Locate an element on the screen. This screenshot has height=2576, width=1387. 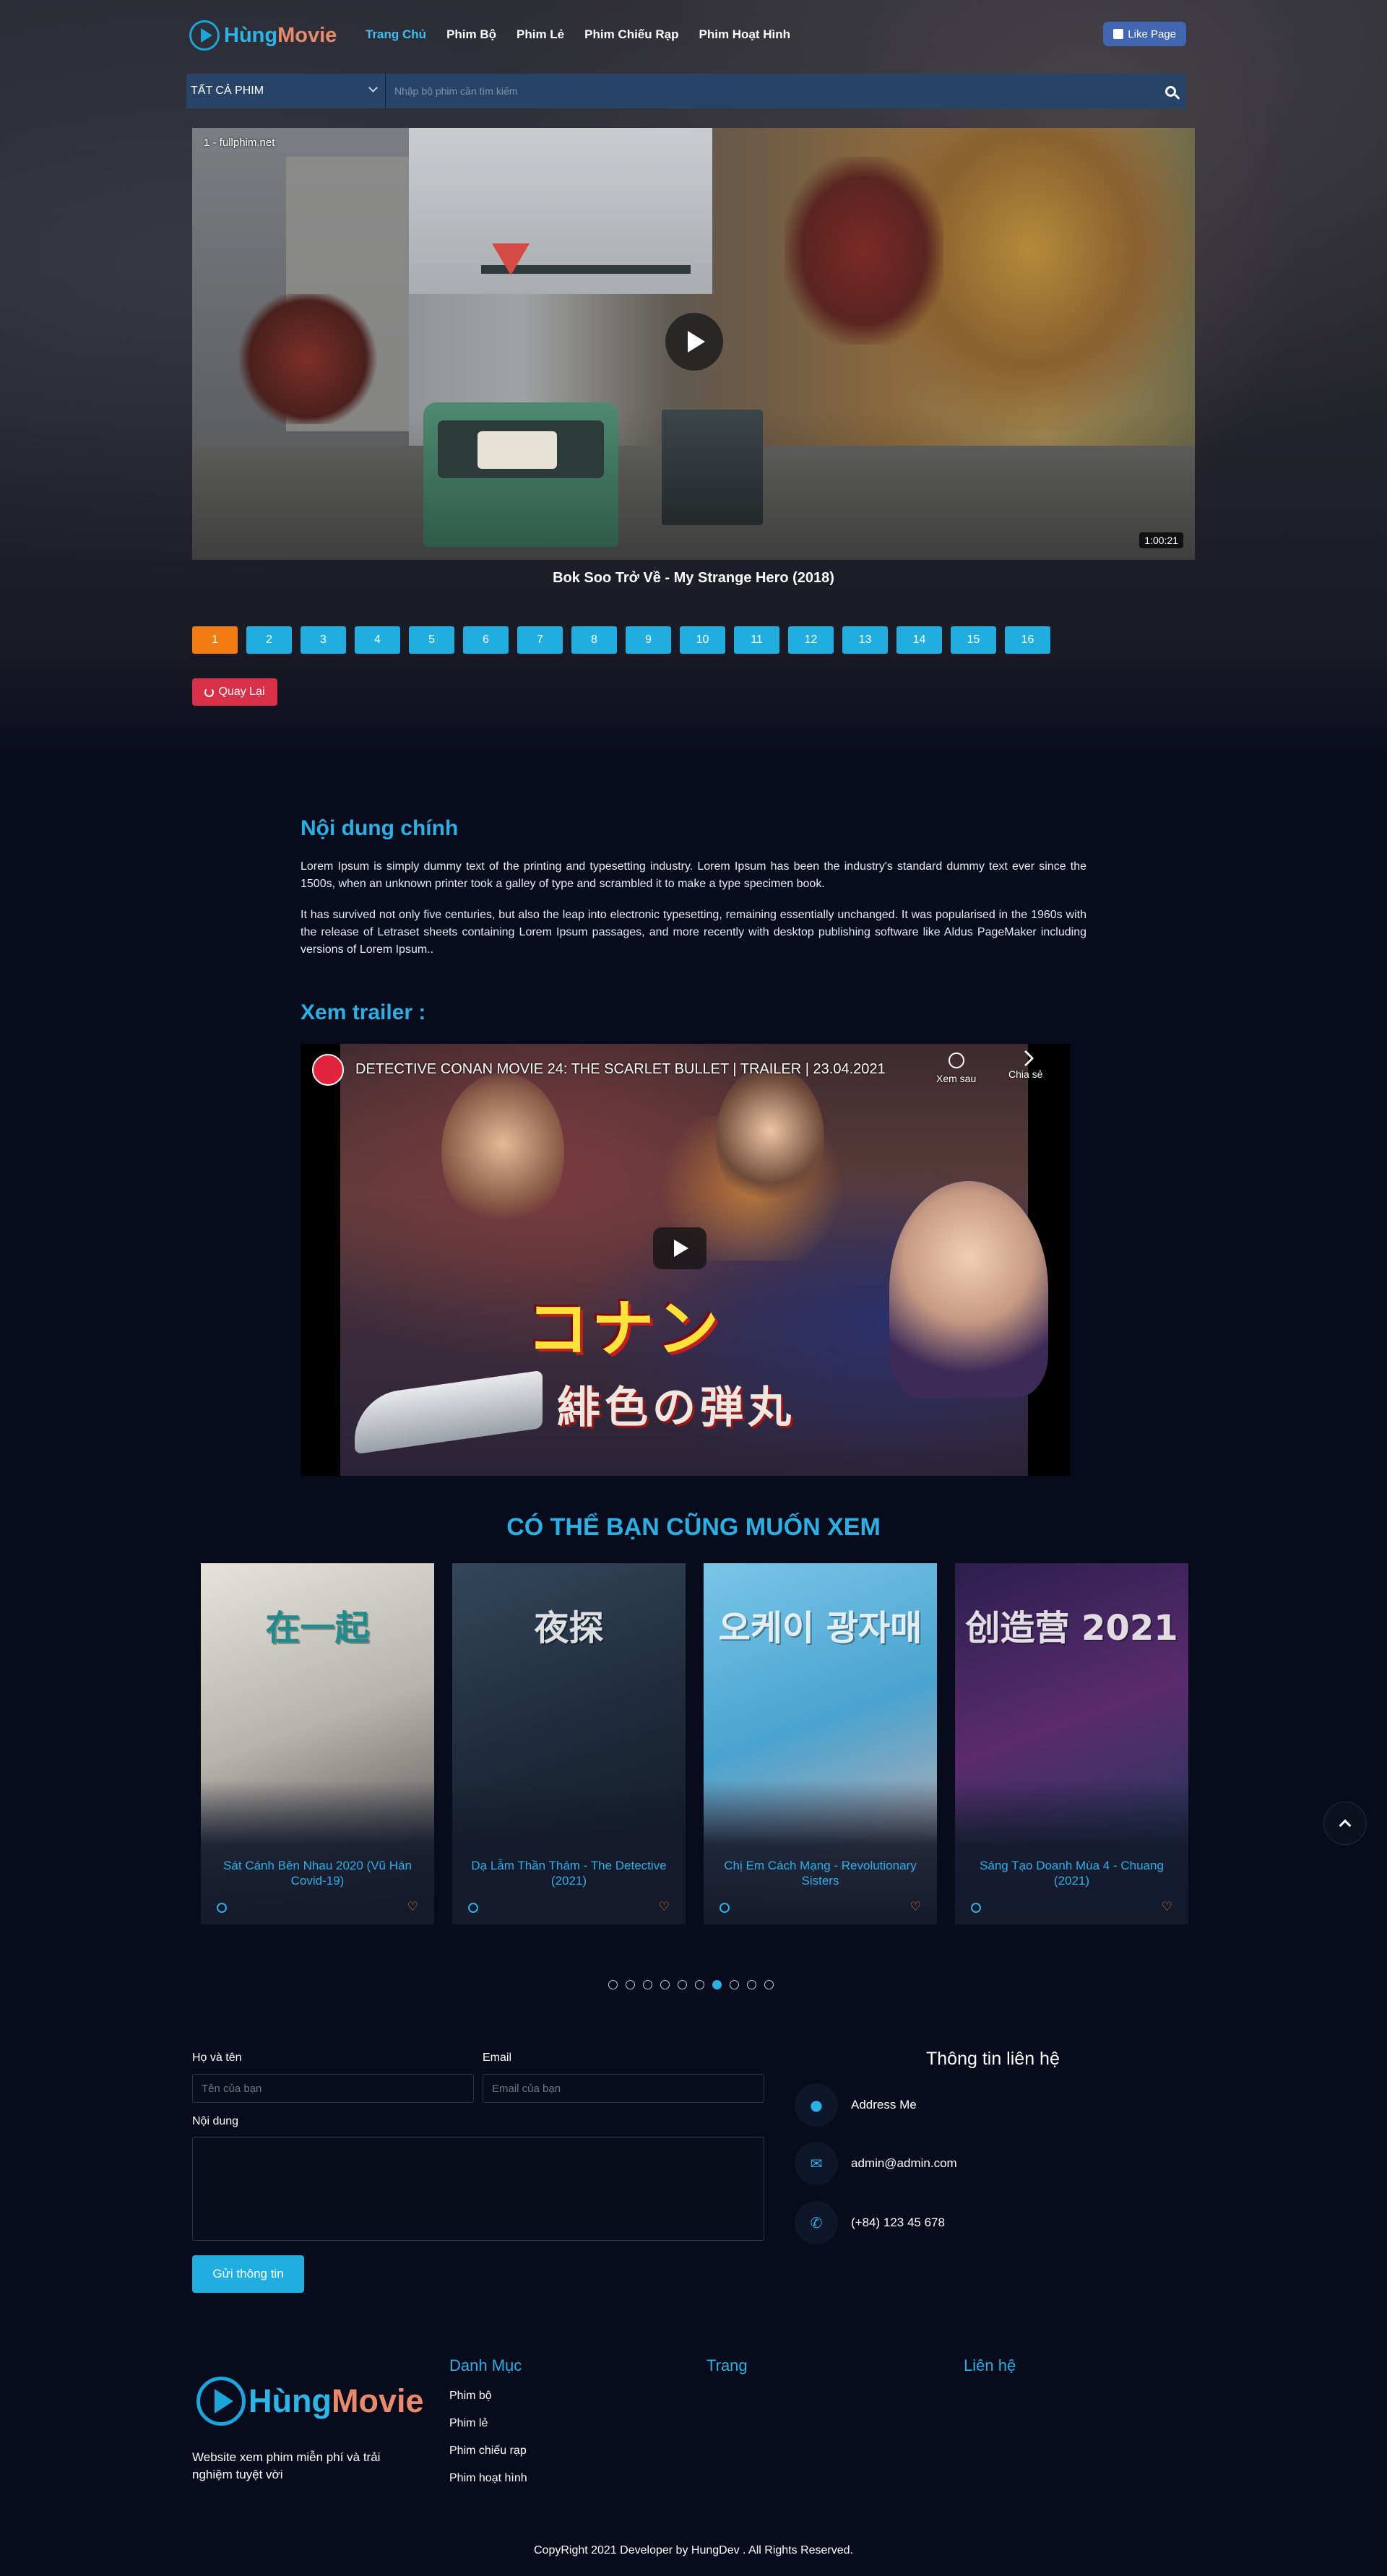
movie-card-title: Sát Cánh Bên Nhau 2020 (Vũ Hán Covid-19) is located at coordinates (317, 1873).